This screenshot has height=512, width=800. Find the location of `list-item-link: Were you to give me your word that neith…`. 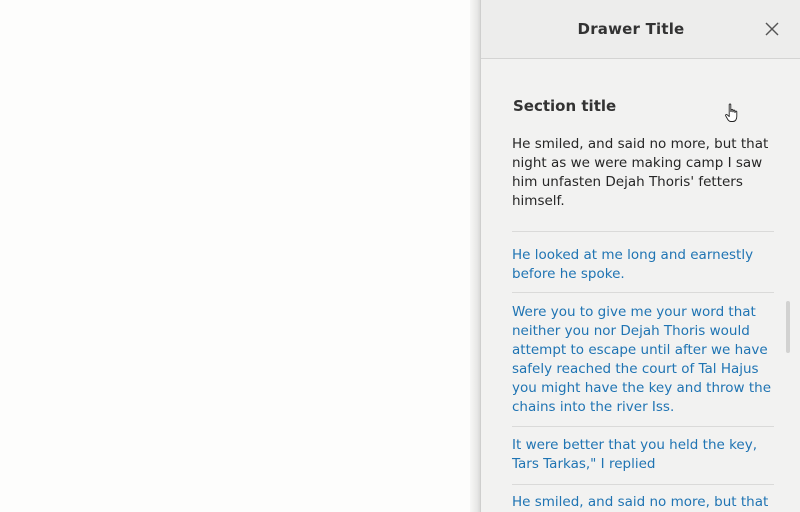

list-item-link: Were you to give me your word that neith… is located at coordinates (643, 360).